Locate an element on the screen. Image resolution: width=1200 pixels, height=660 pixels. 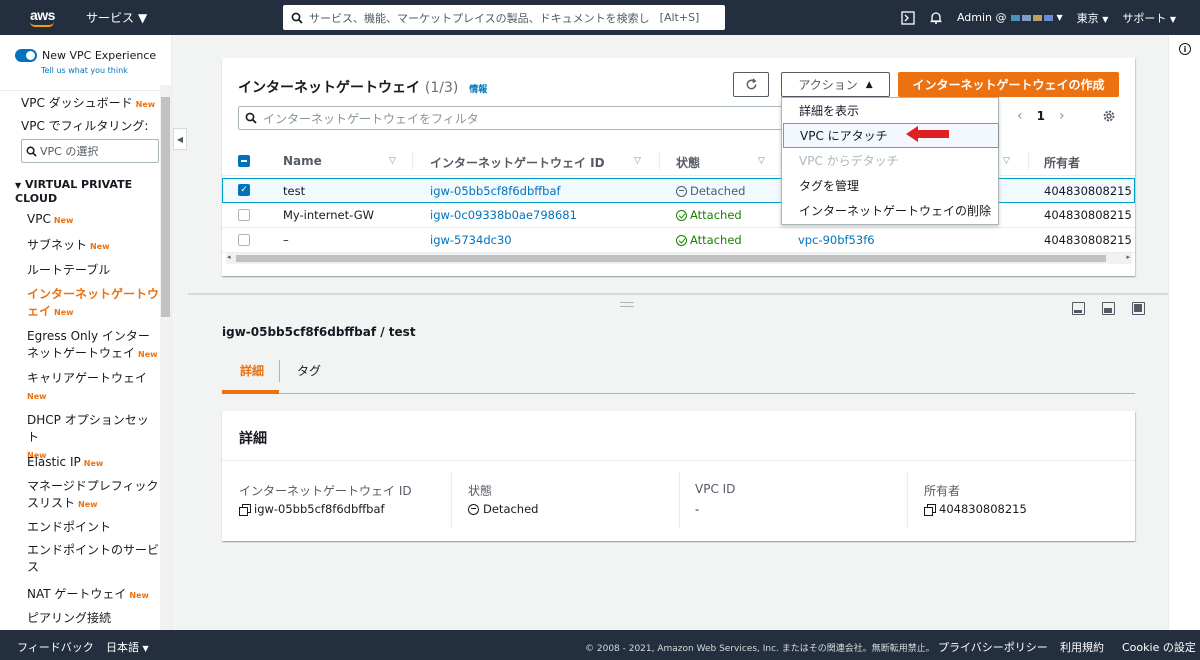
new-vpc-toggle is located at coordinates (26, 55).